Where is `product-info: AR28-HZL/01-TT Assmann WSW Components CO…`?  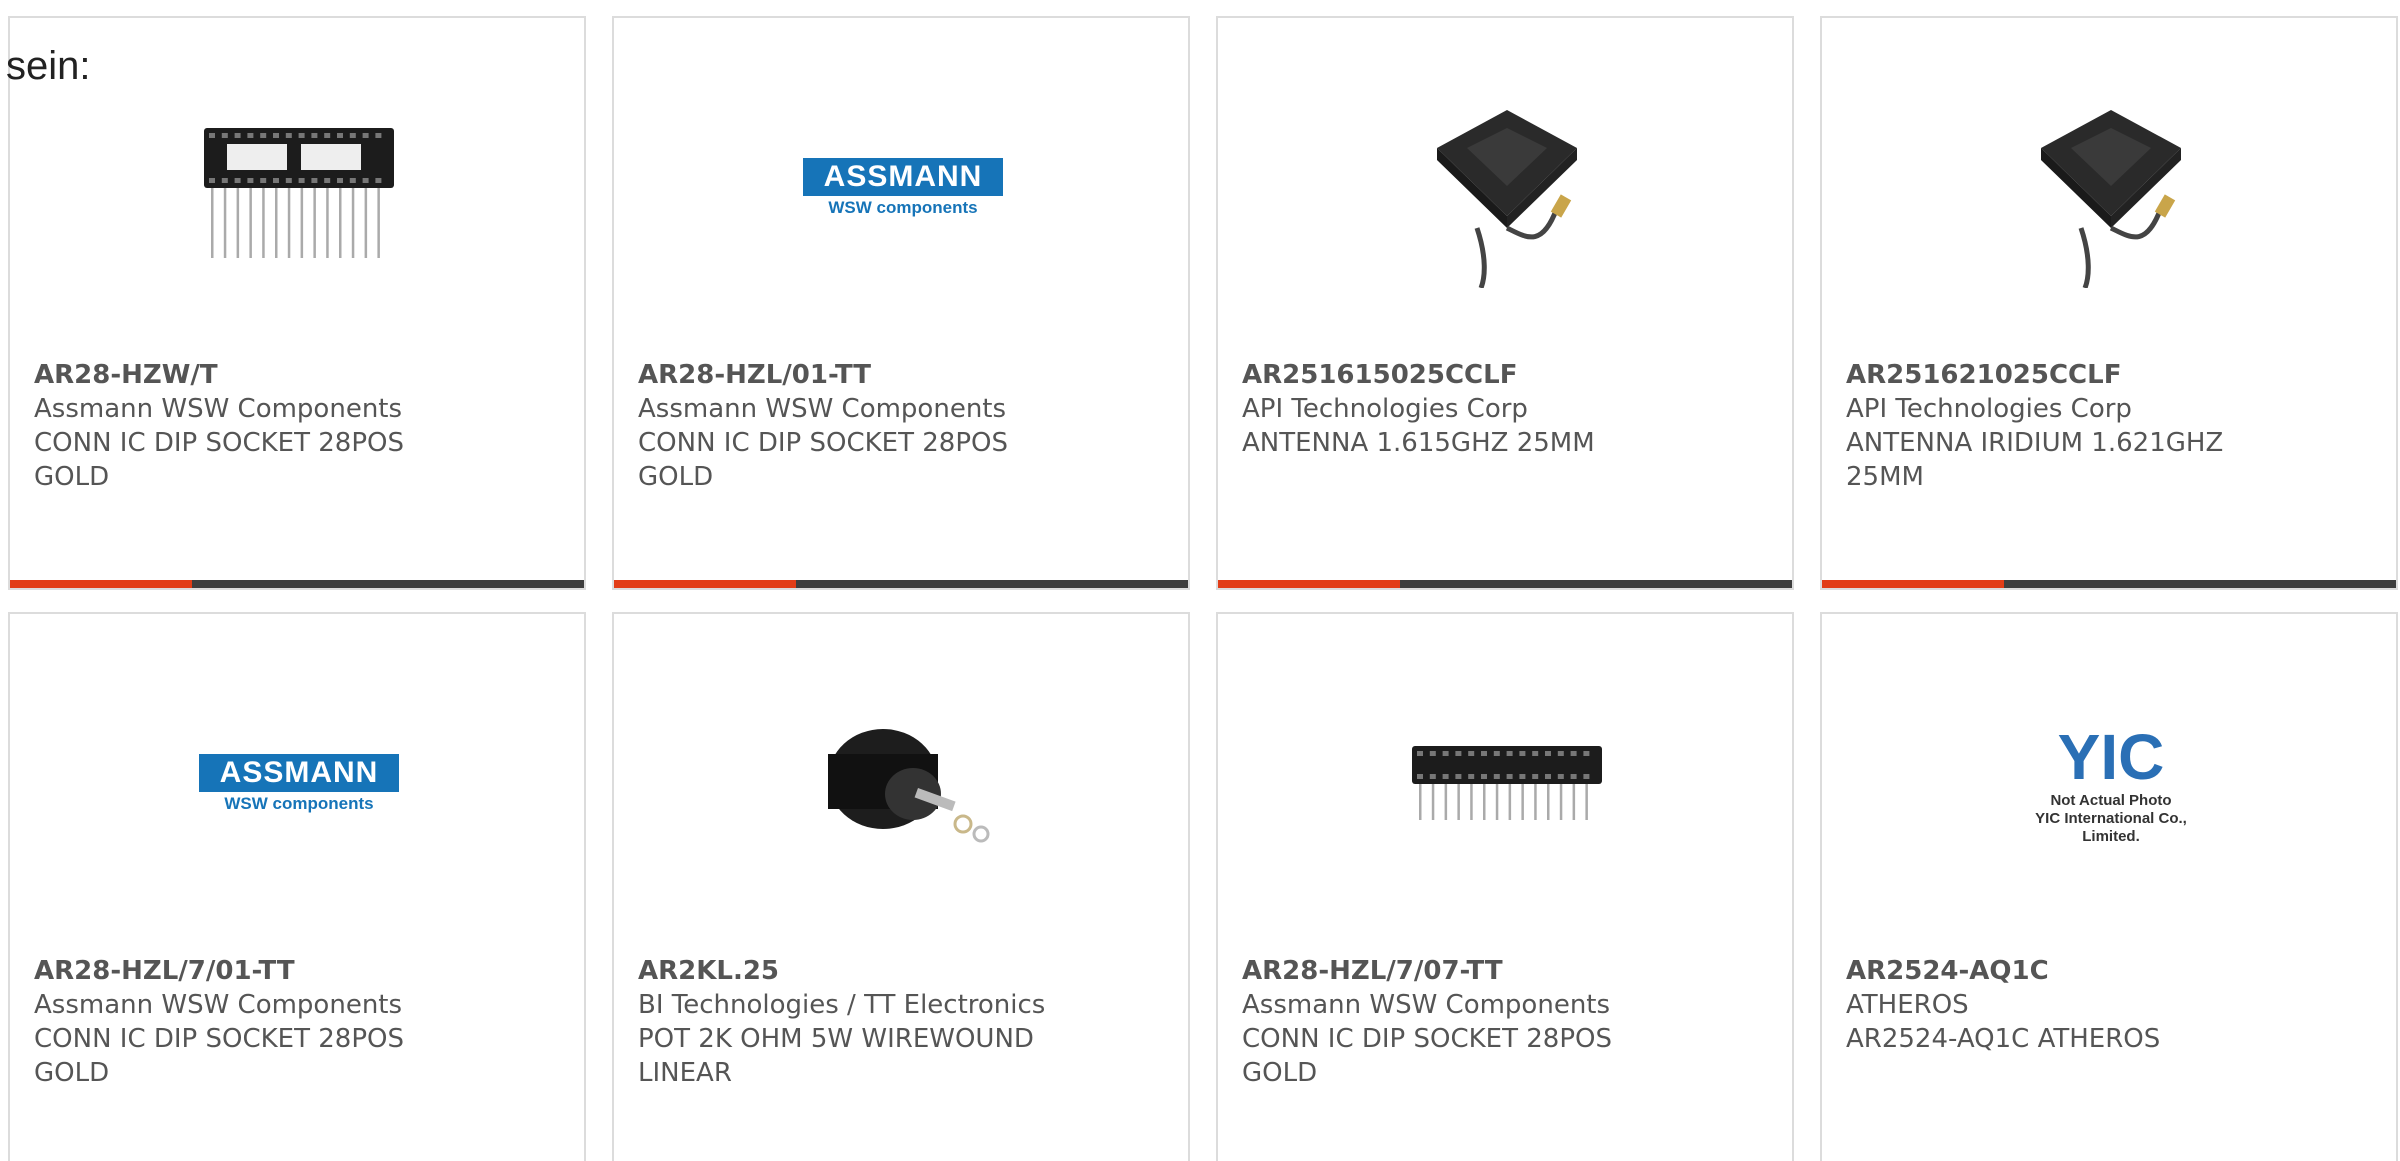 product-info: AR28-HZL/01-TT Assmann WSW Components CO… is located at coordinates (901, 426).